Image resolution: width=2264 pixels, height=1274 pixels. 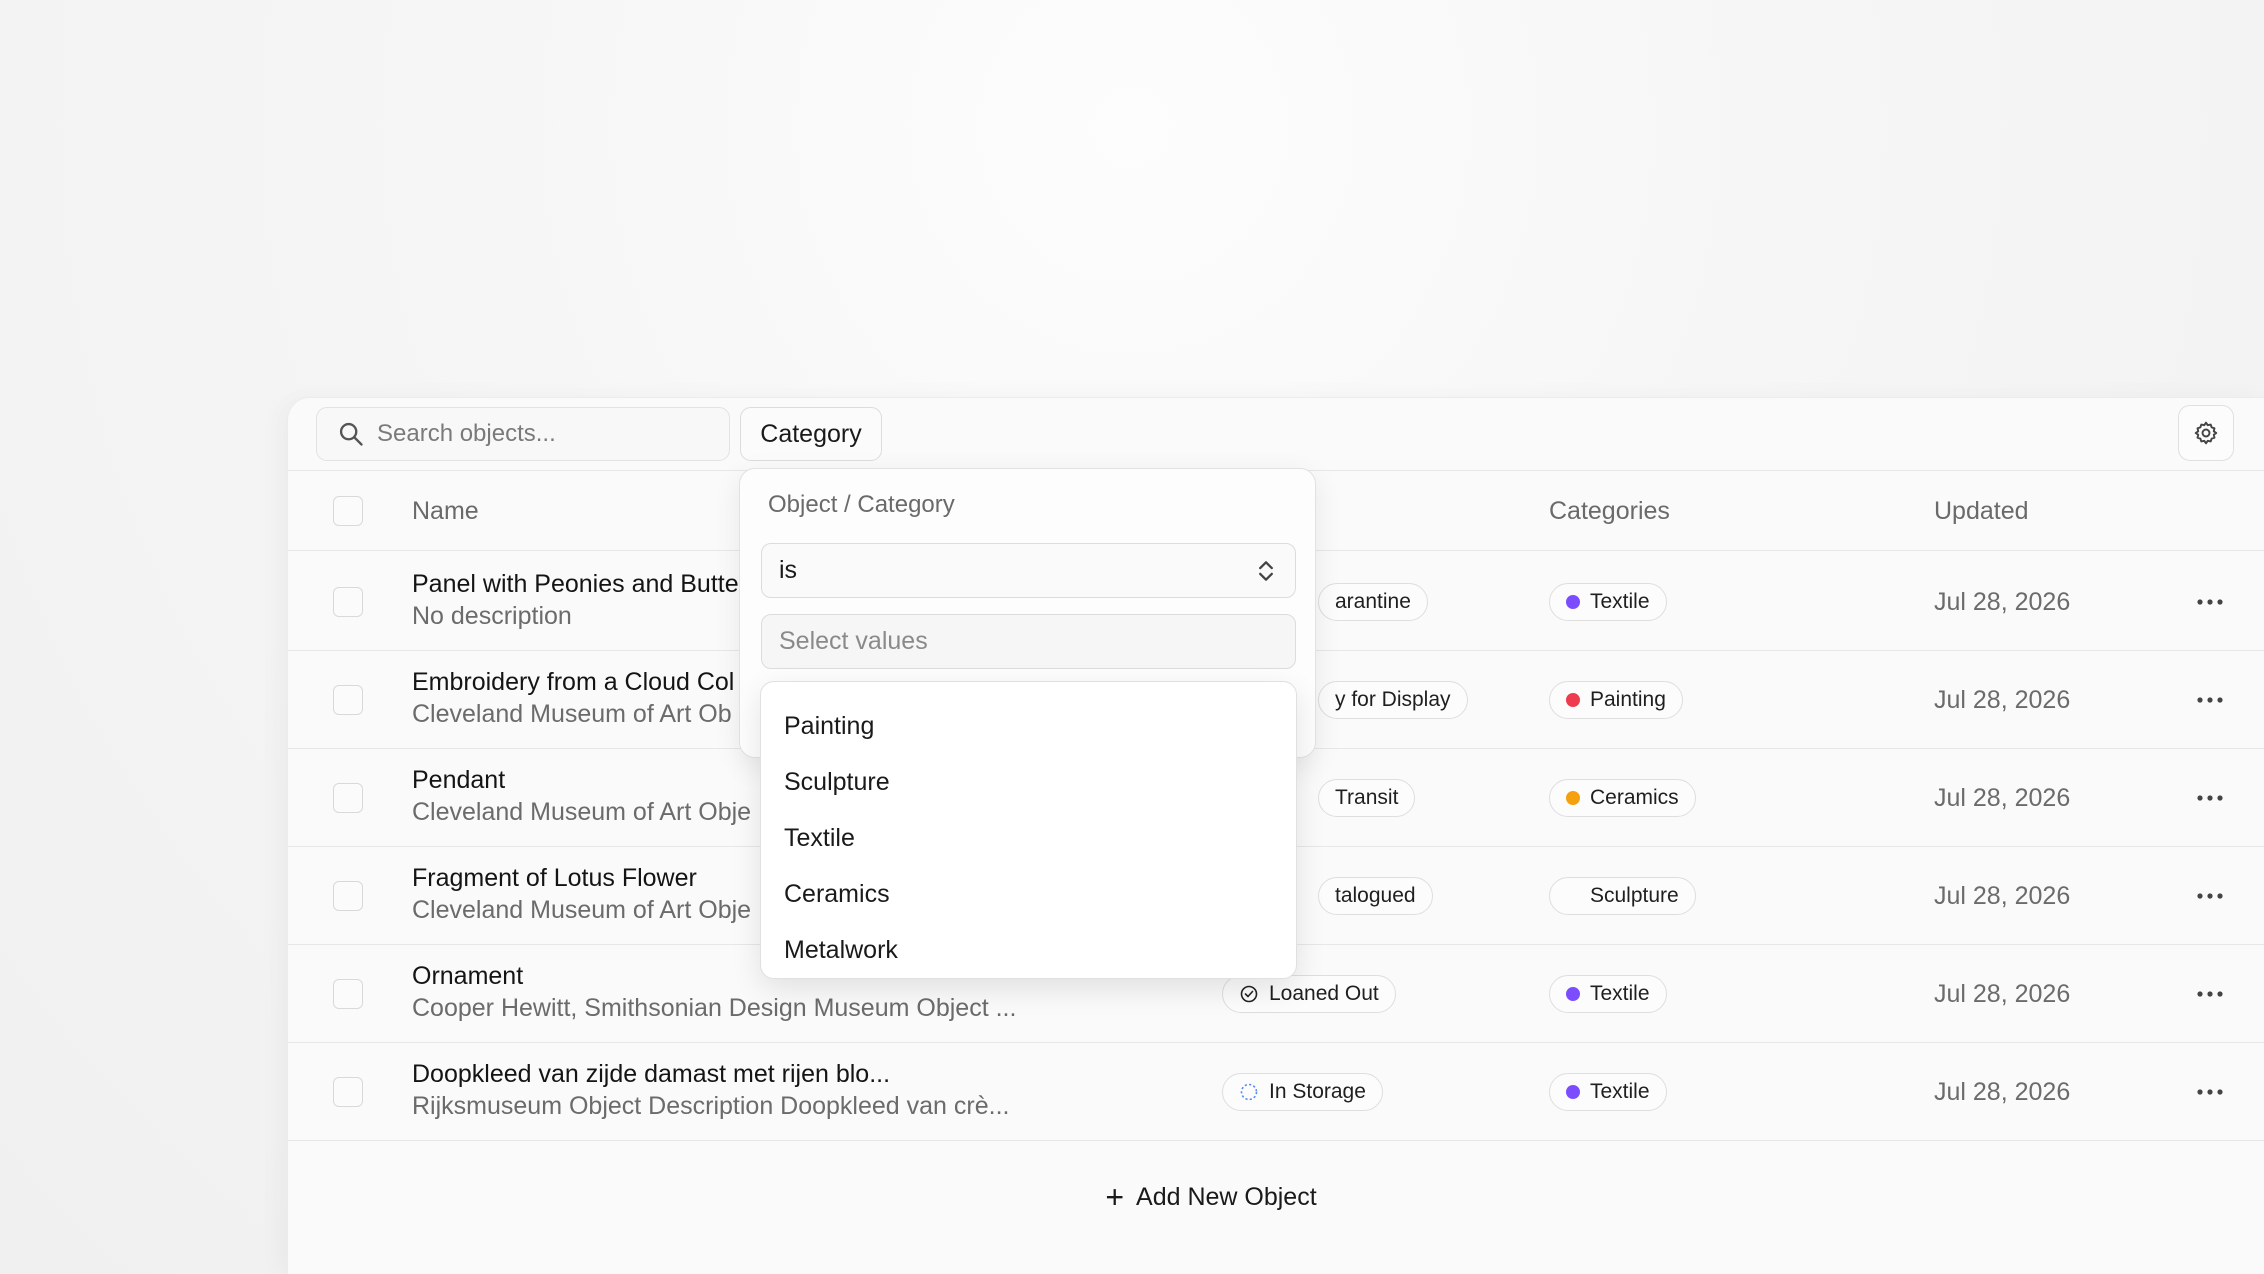 What do you see at coordinates (351, 434) in the screenshot?
I see `search-icon` at bounding box center [351, 434].